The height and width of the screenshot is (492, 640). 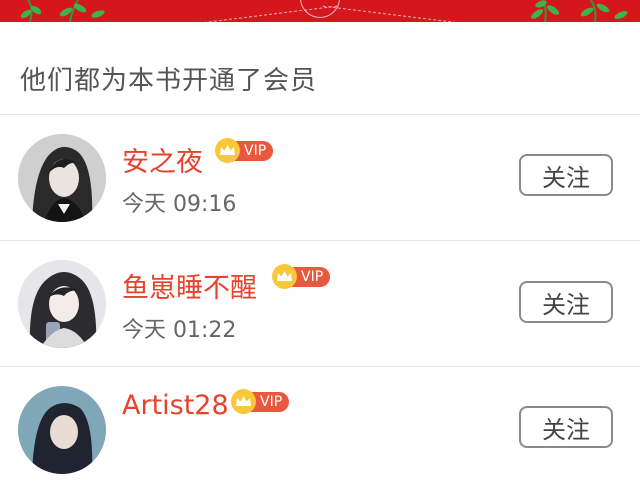 What do you see at coordinates (179, 204) in the screenshot?
I see `member-time: 今天 09:16` at bounding box center [179, 204].